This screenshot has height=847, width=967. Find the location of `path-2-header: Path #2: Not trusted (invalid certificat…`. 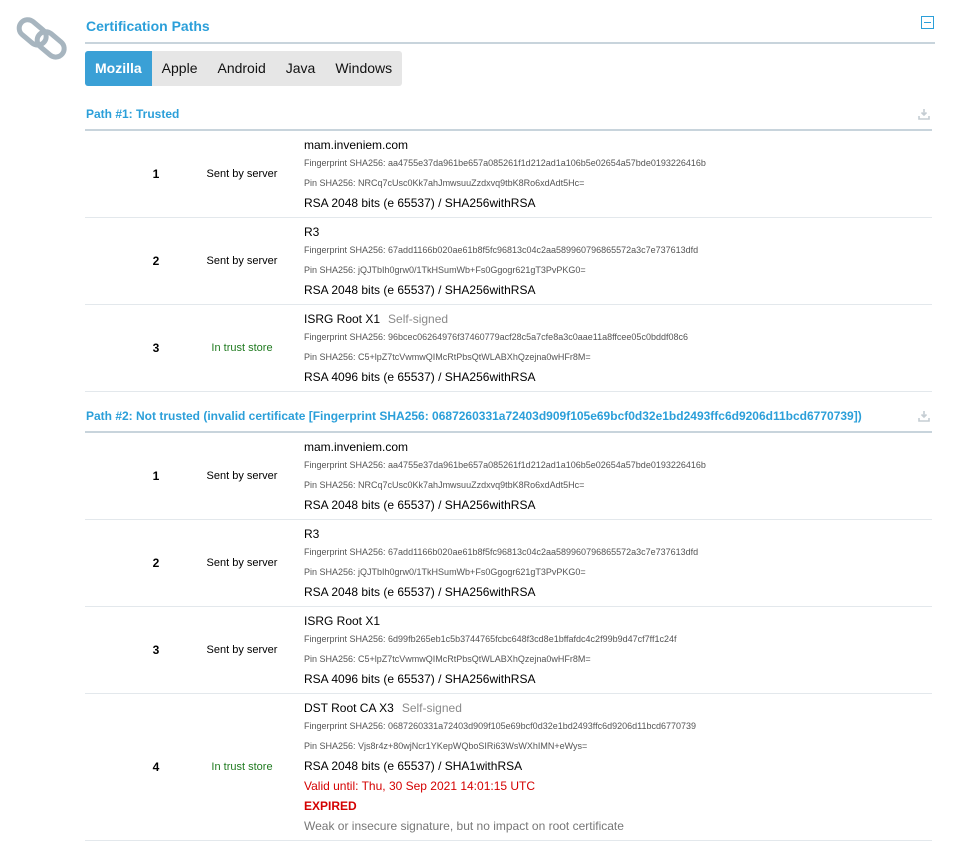

path-2-header: Path #2: Not trusted (invalid certificat… is located at coordinates (508, 421).